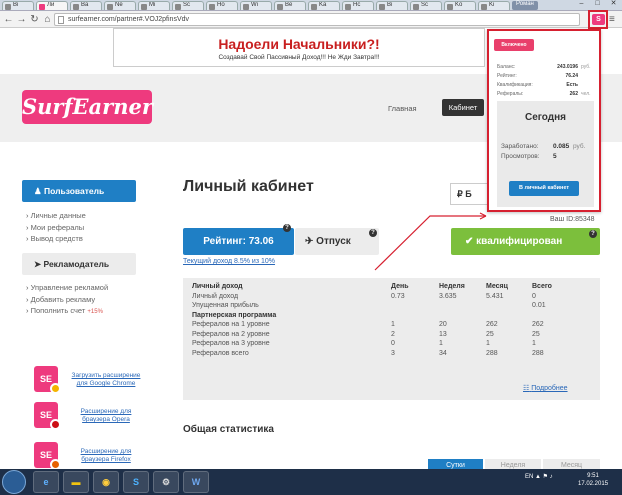 The image size is (622, 495). I want to click on sidebar-link-my-referrals: Мои рефералы, so click(56, 228).